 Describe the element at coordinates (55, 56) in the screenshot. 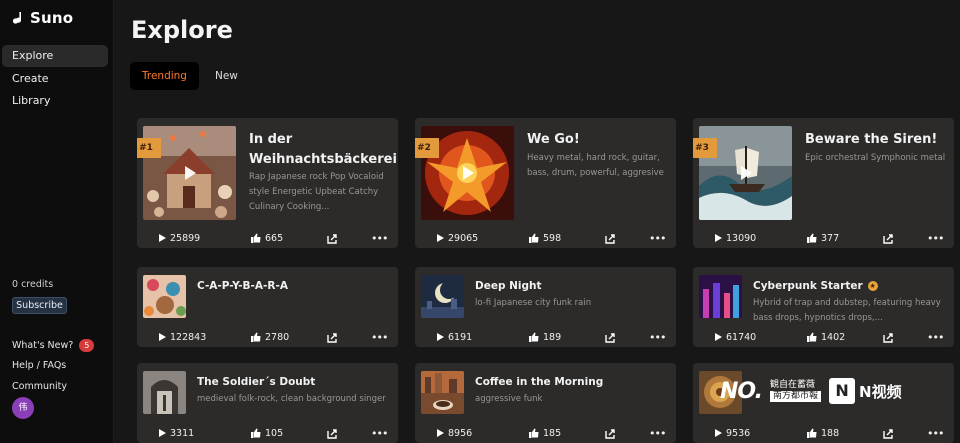

I see `sidebar-item-explore: Explore` at that location.